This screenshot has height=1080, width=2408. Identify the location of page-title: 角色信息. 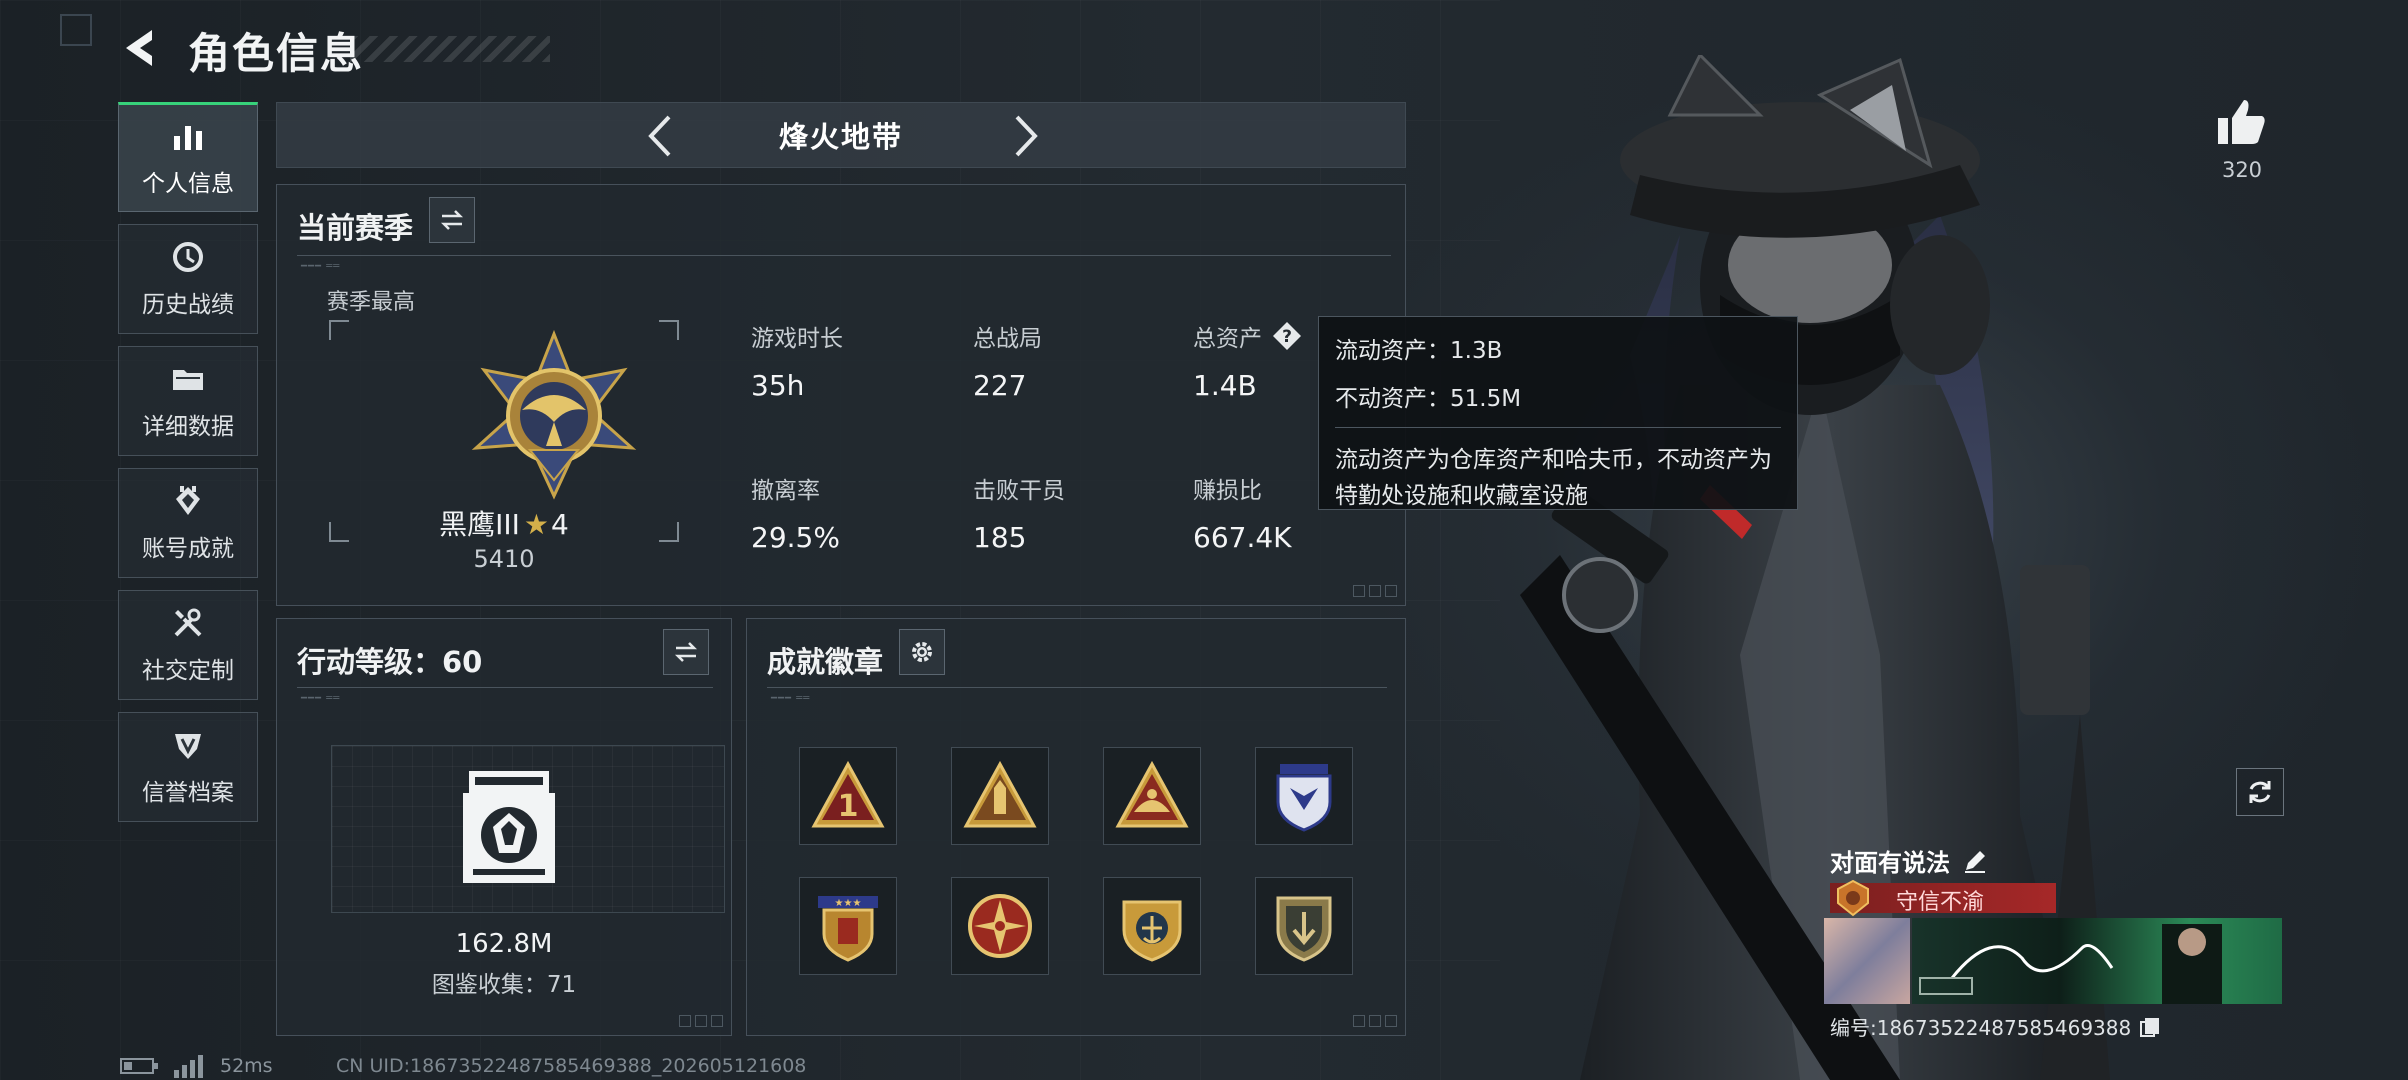
(276, 53).